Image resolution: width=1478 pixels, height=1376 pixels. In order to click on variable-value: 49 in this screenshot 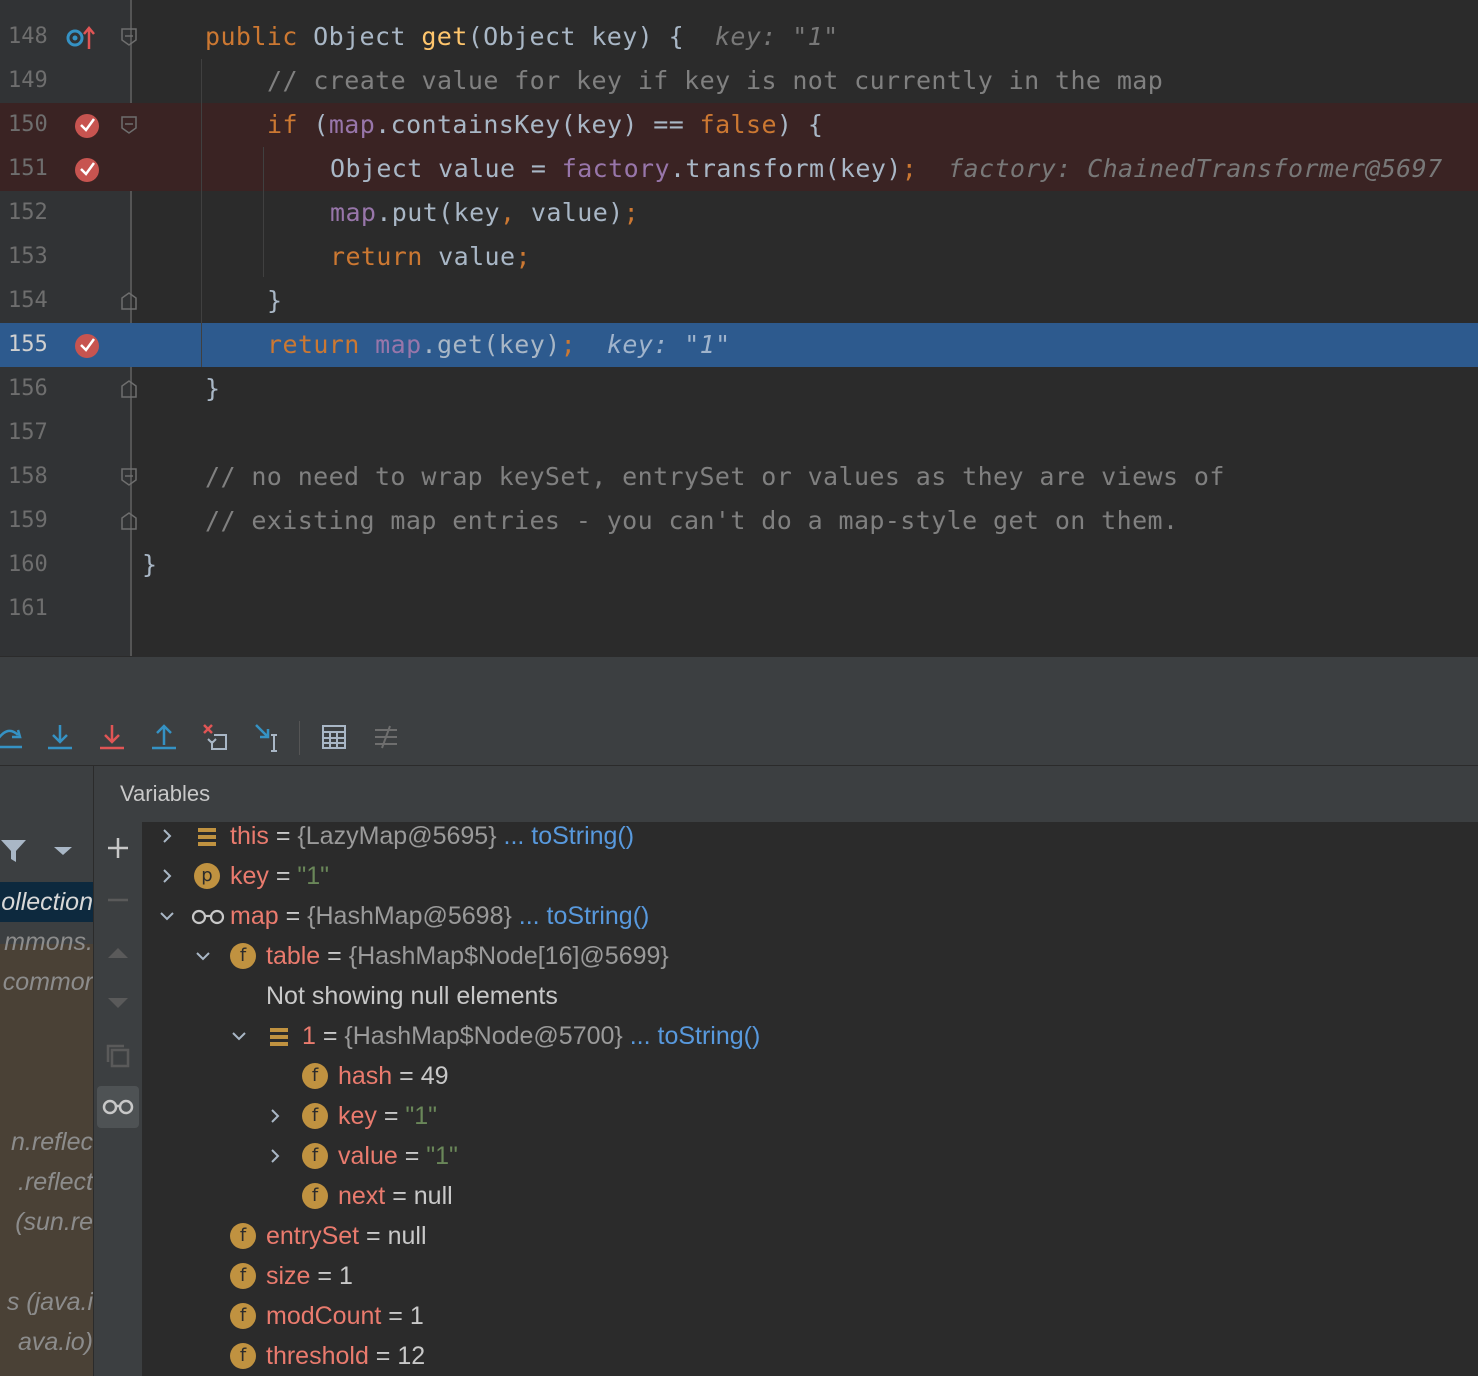, I will do `click(434, 1076)`.